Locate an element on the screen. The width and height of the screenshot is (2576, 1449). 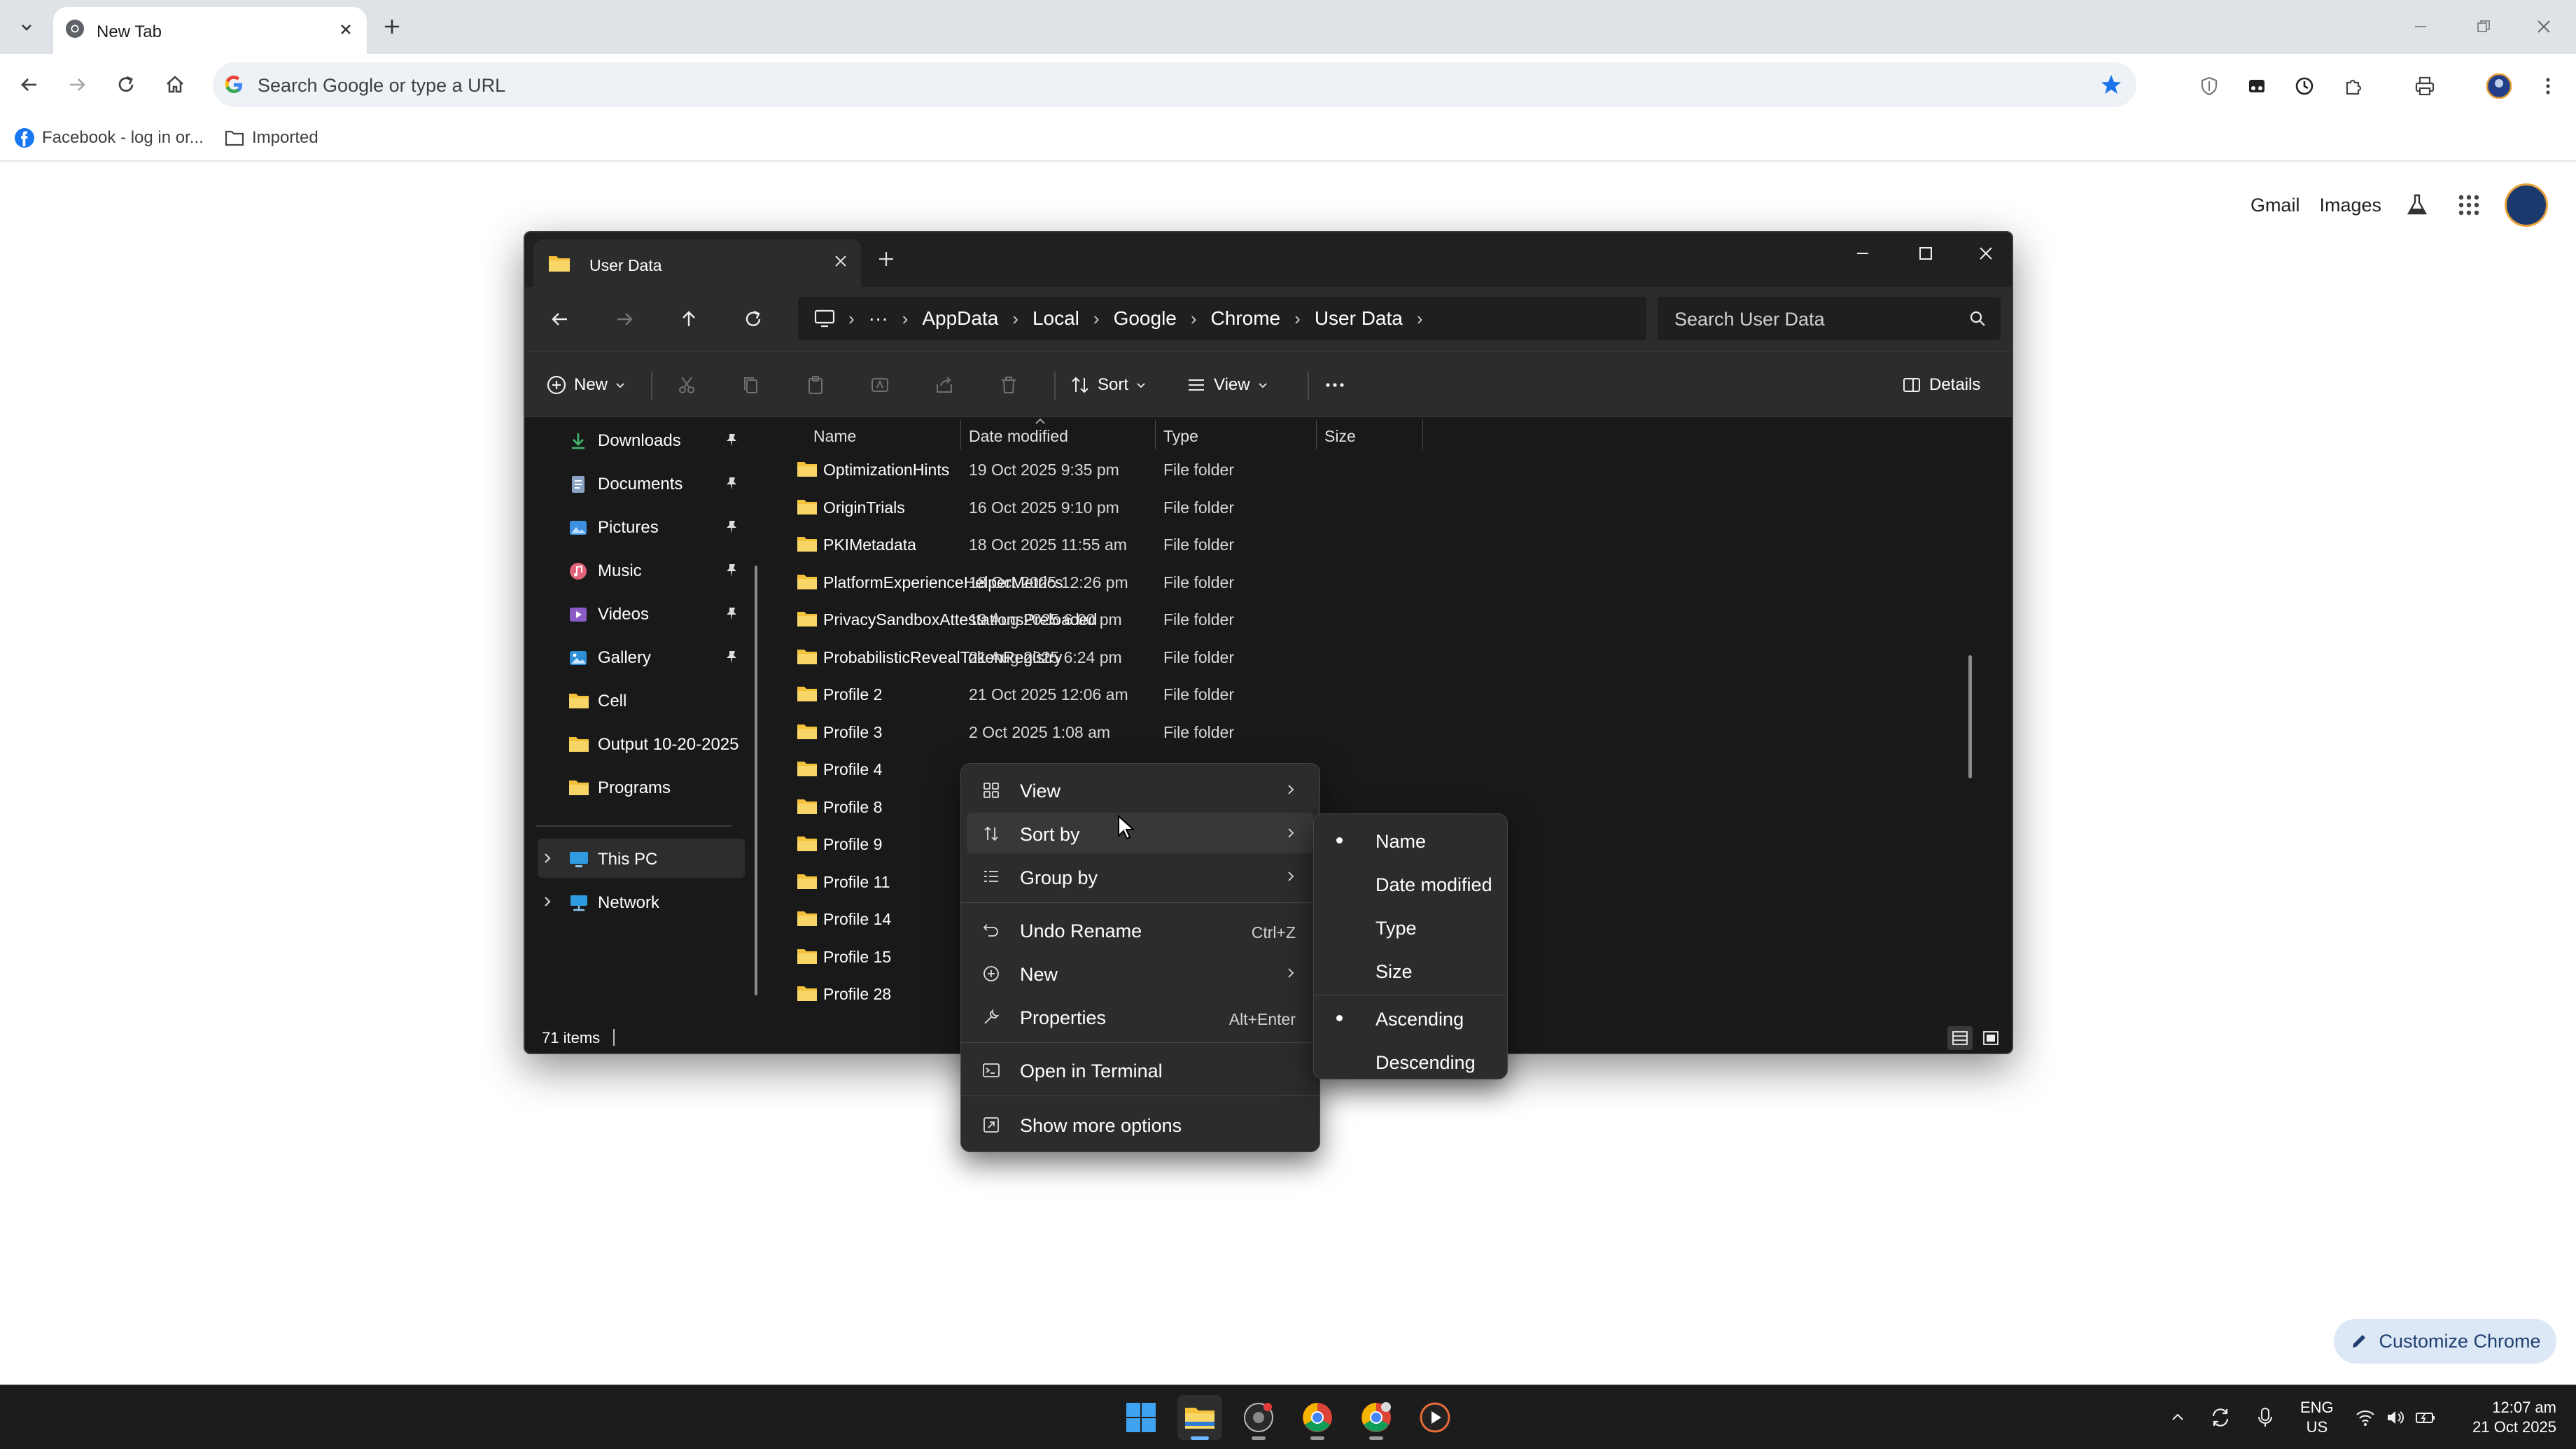
sort-button: Sort is located at coordinates (1108, 385).